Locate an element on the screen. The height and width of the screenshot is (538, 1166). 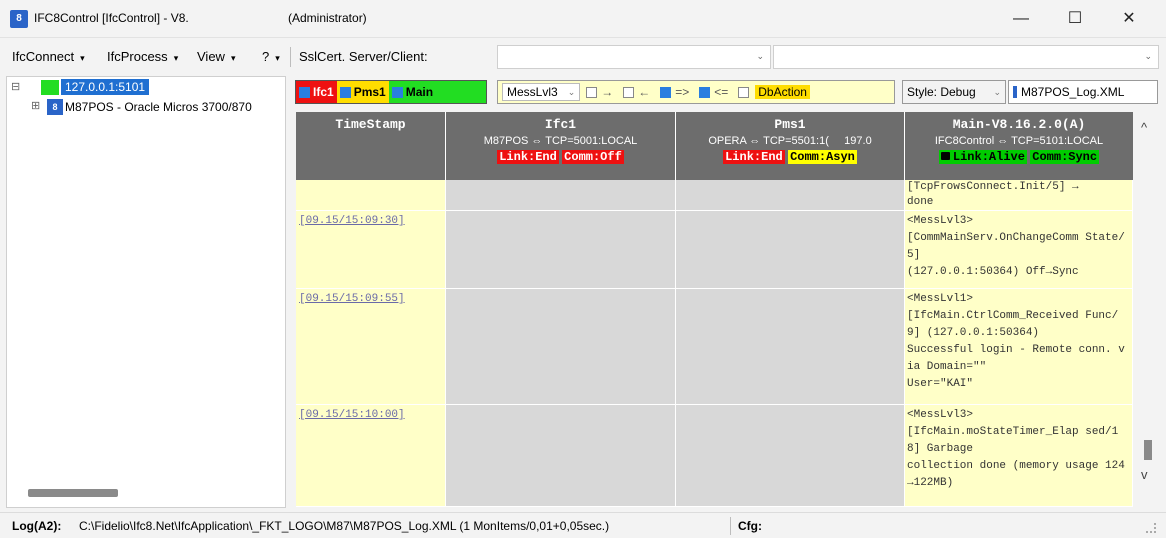
menu-help: ? ▾ is located at coordinates (271, 56).